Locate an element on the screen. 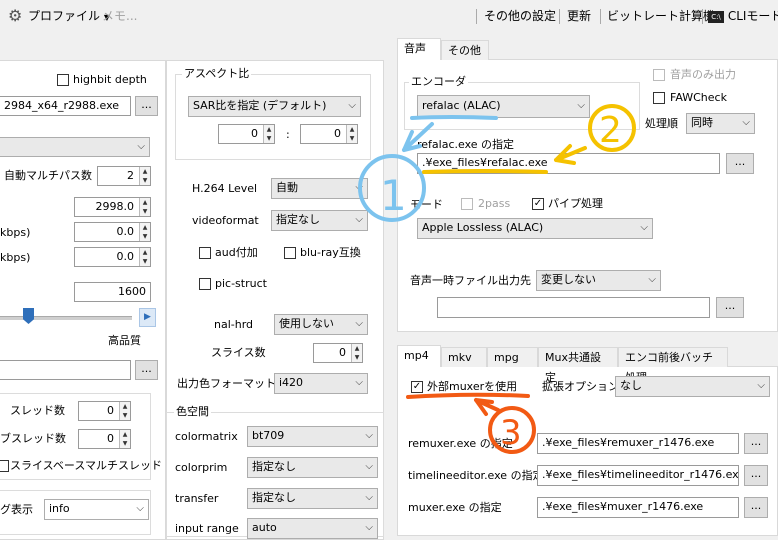 The image size is (778, 540). annotation-orange-arrow is located at coordinates (487, 407).